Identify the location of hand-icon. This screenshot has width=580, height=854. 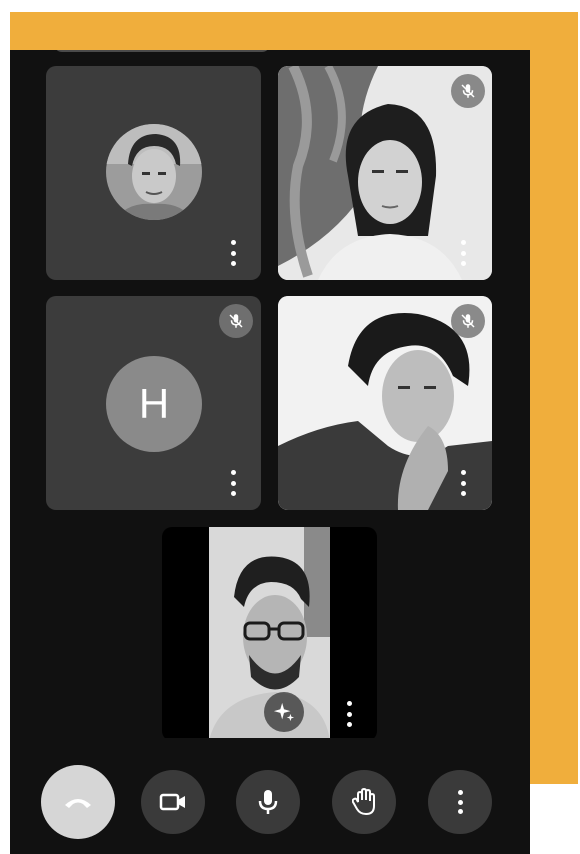
(363, 802).